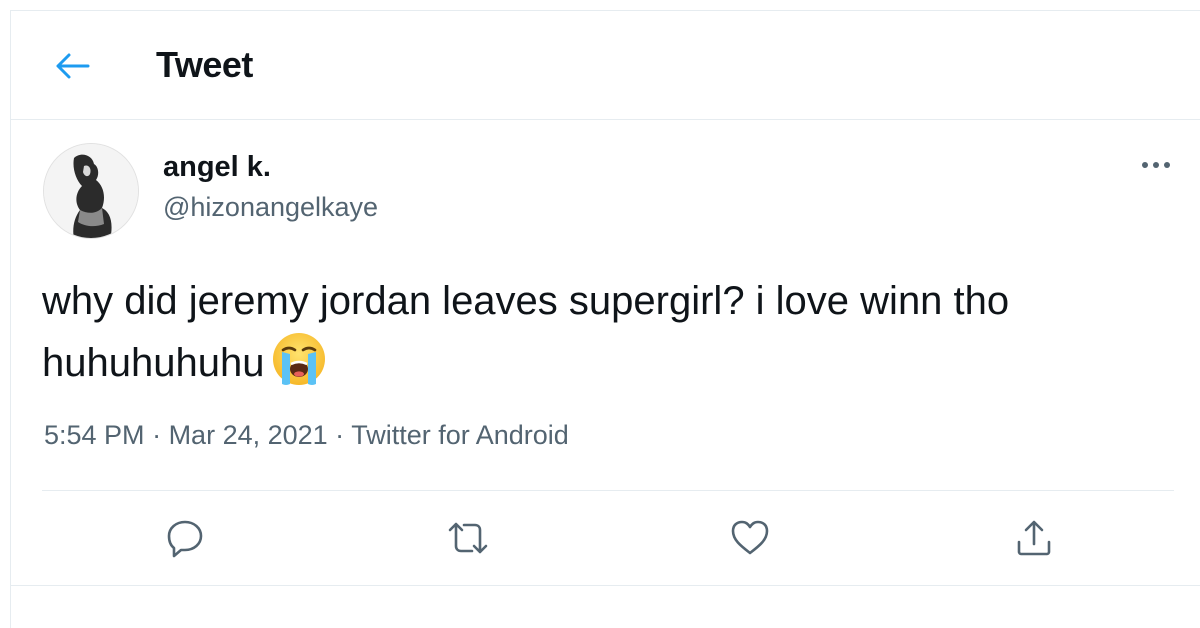  I want to click on tweet-time: 5:54 PM, so click(94, 435).